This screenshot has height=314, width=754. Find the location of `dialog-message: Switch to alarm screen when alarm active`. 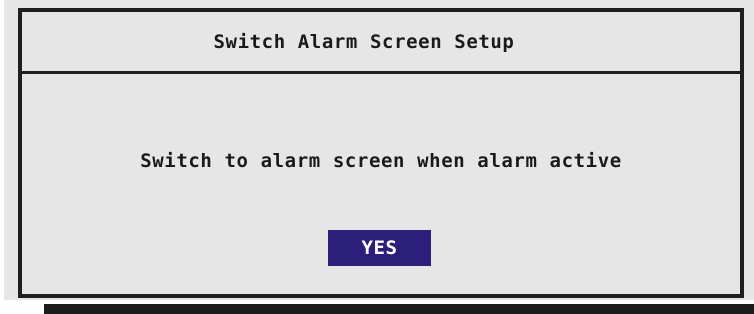

dialog-message: Switch to alarm screen when alarm active is located at coordinates (381, 161).